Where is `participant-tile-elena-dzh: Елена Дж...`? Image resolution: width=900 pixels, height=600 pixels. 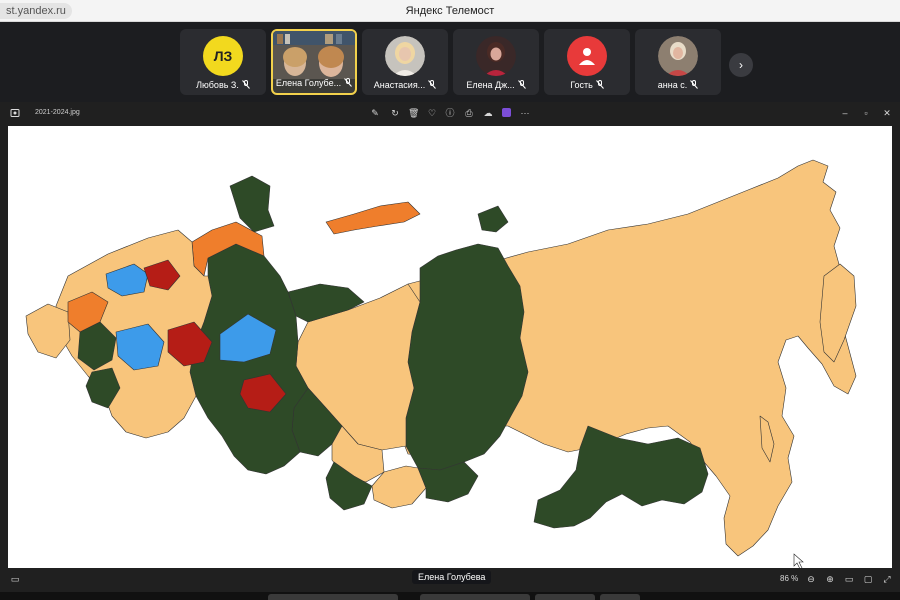
participant-tile-elena-dzh: Елена Дж... is located at coordinates (496, 62).